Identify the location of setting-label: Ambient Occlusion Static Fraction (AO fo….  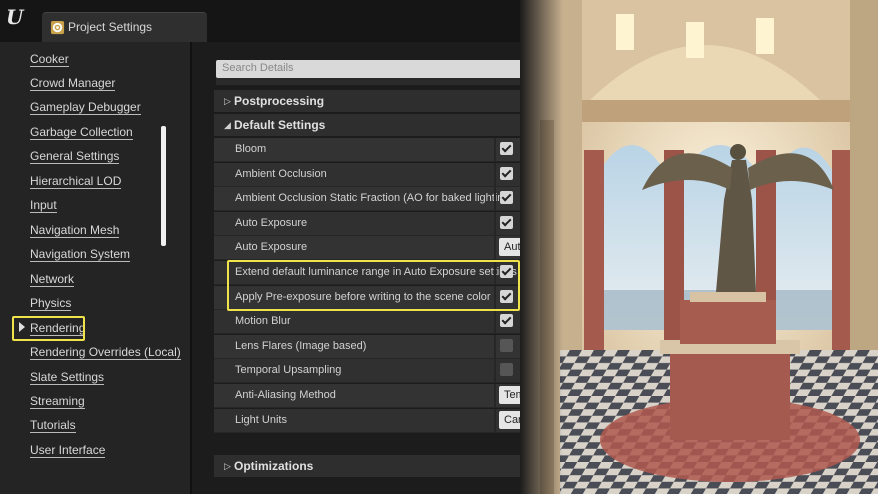
(374, 198).